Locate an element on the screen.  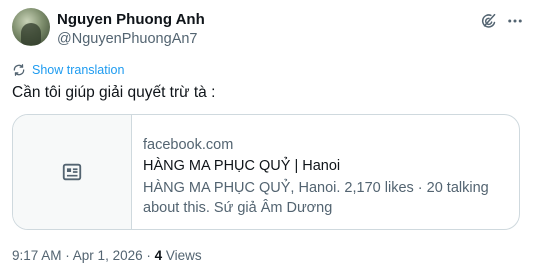
views-label: Views is located at coordinates (182, 255).